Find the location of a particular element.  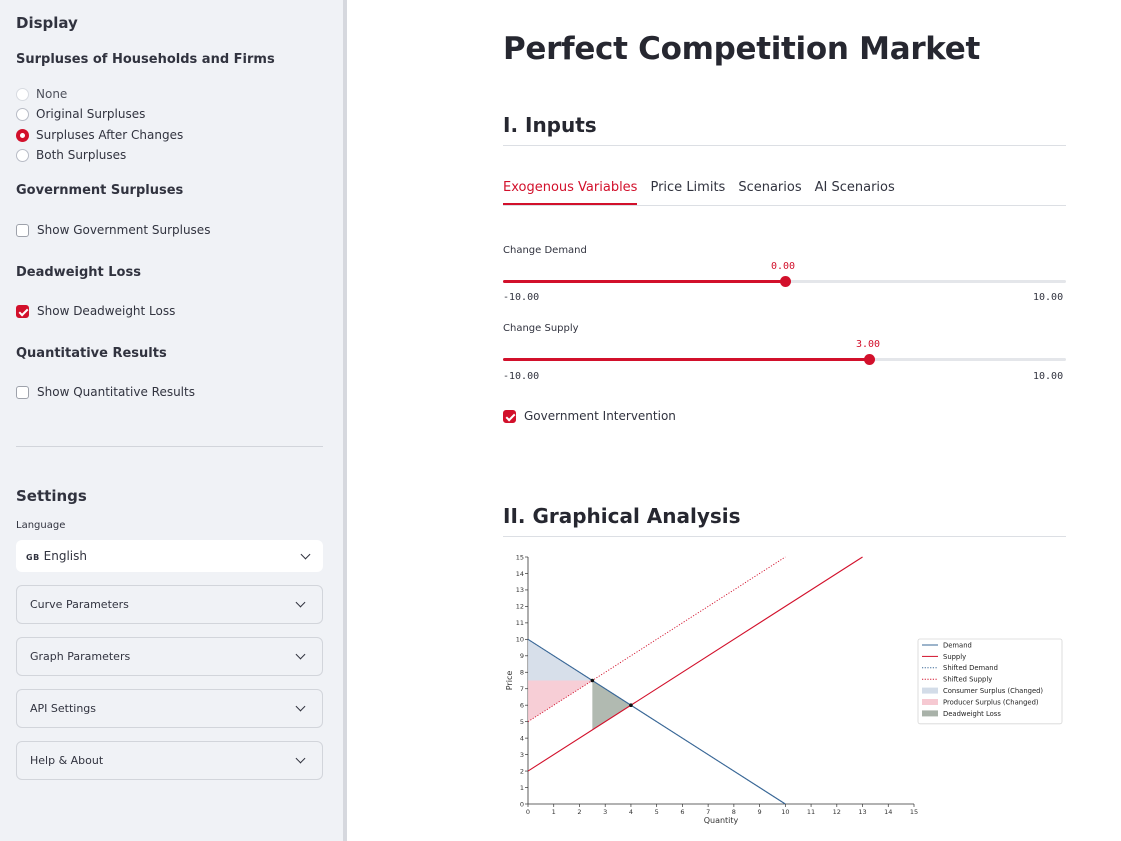

legend-entry: Producer Surplus (Changed) is located at coordinates (991, 702).